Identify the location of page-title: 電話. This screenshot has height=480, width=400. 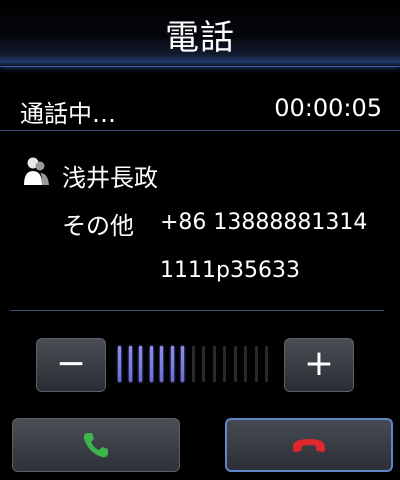
(200, 38).